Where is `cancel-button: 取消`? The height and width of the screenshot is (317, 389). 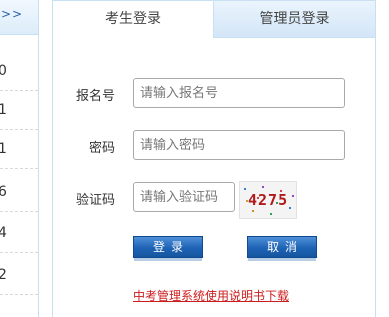 cancel-button: 取消 is located at coordinates (282, 248).